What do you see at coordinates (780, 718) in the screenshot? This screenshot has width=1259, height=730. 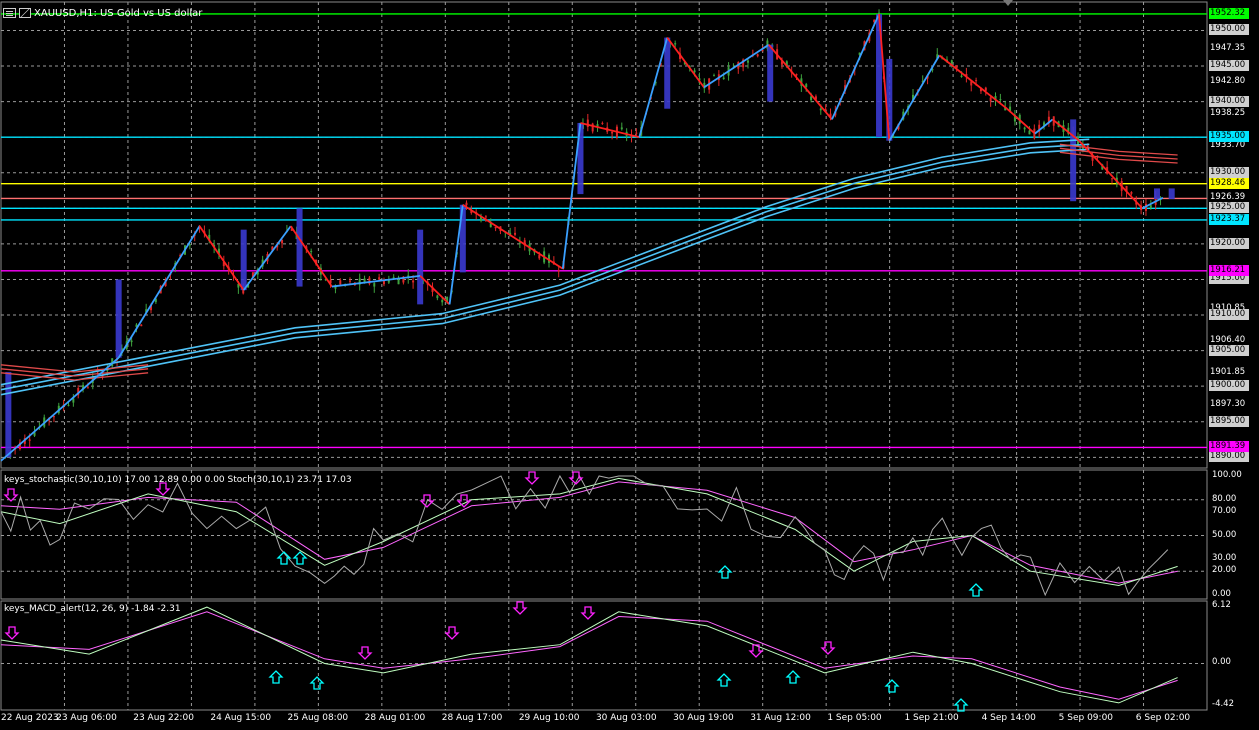 I see `time-axis-label: 31 Aug 12:00` at bounding box center [780, 718].